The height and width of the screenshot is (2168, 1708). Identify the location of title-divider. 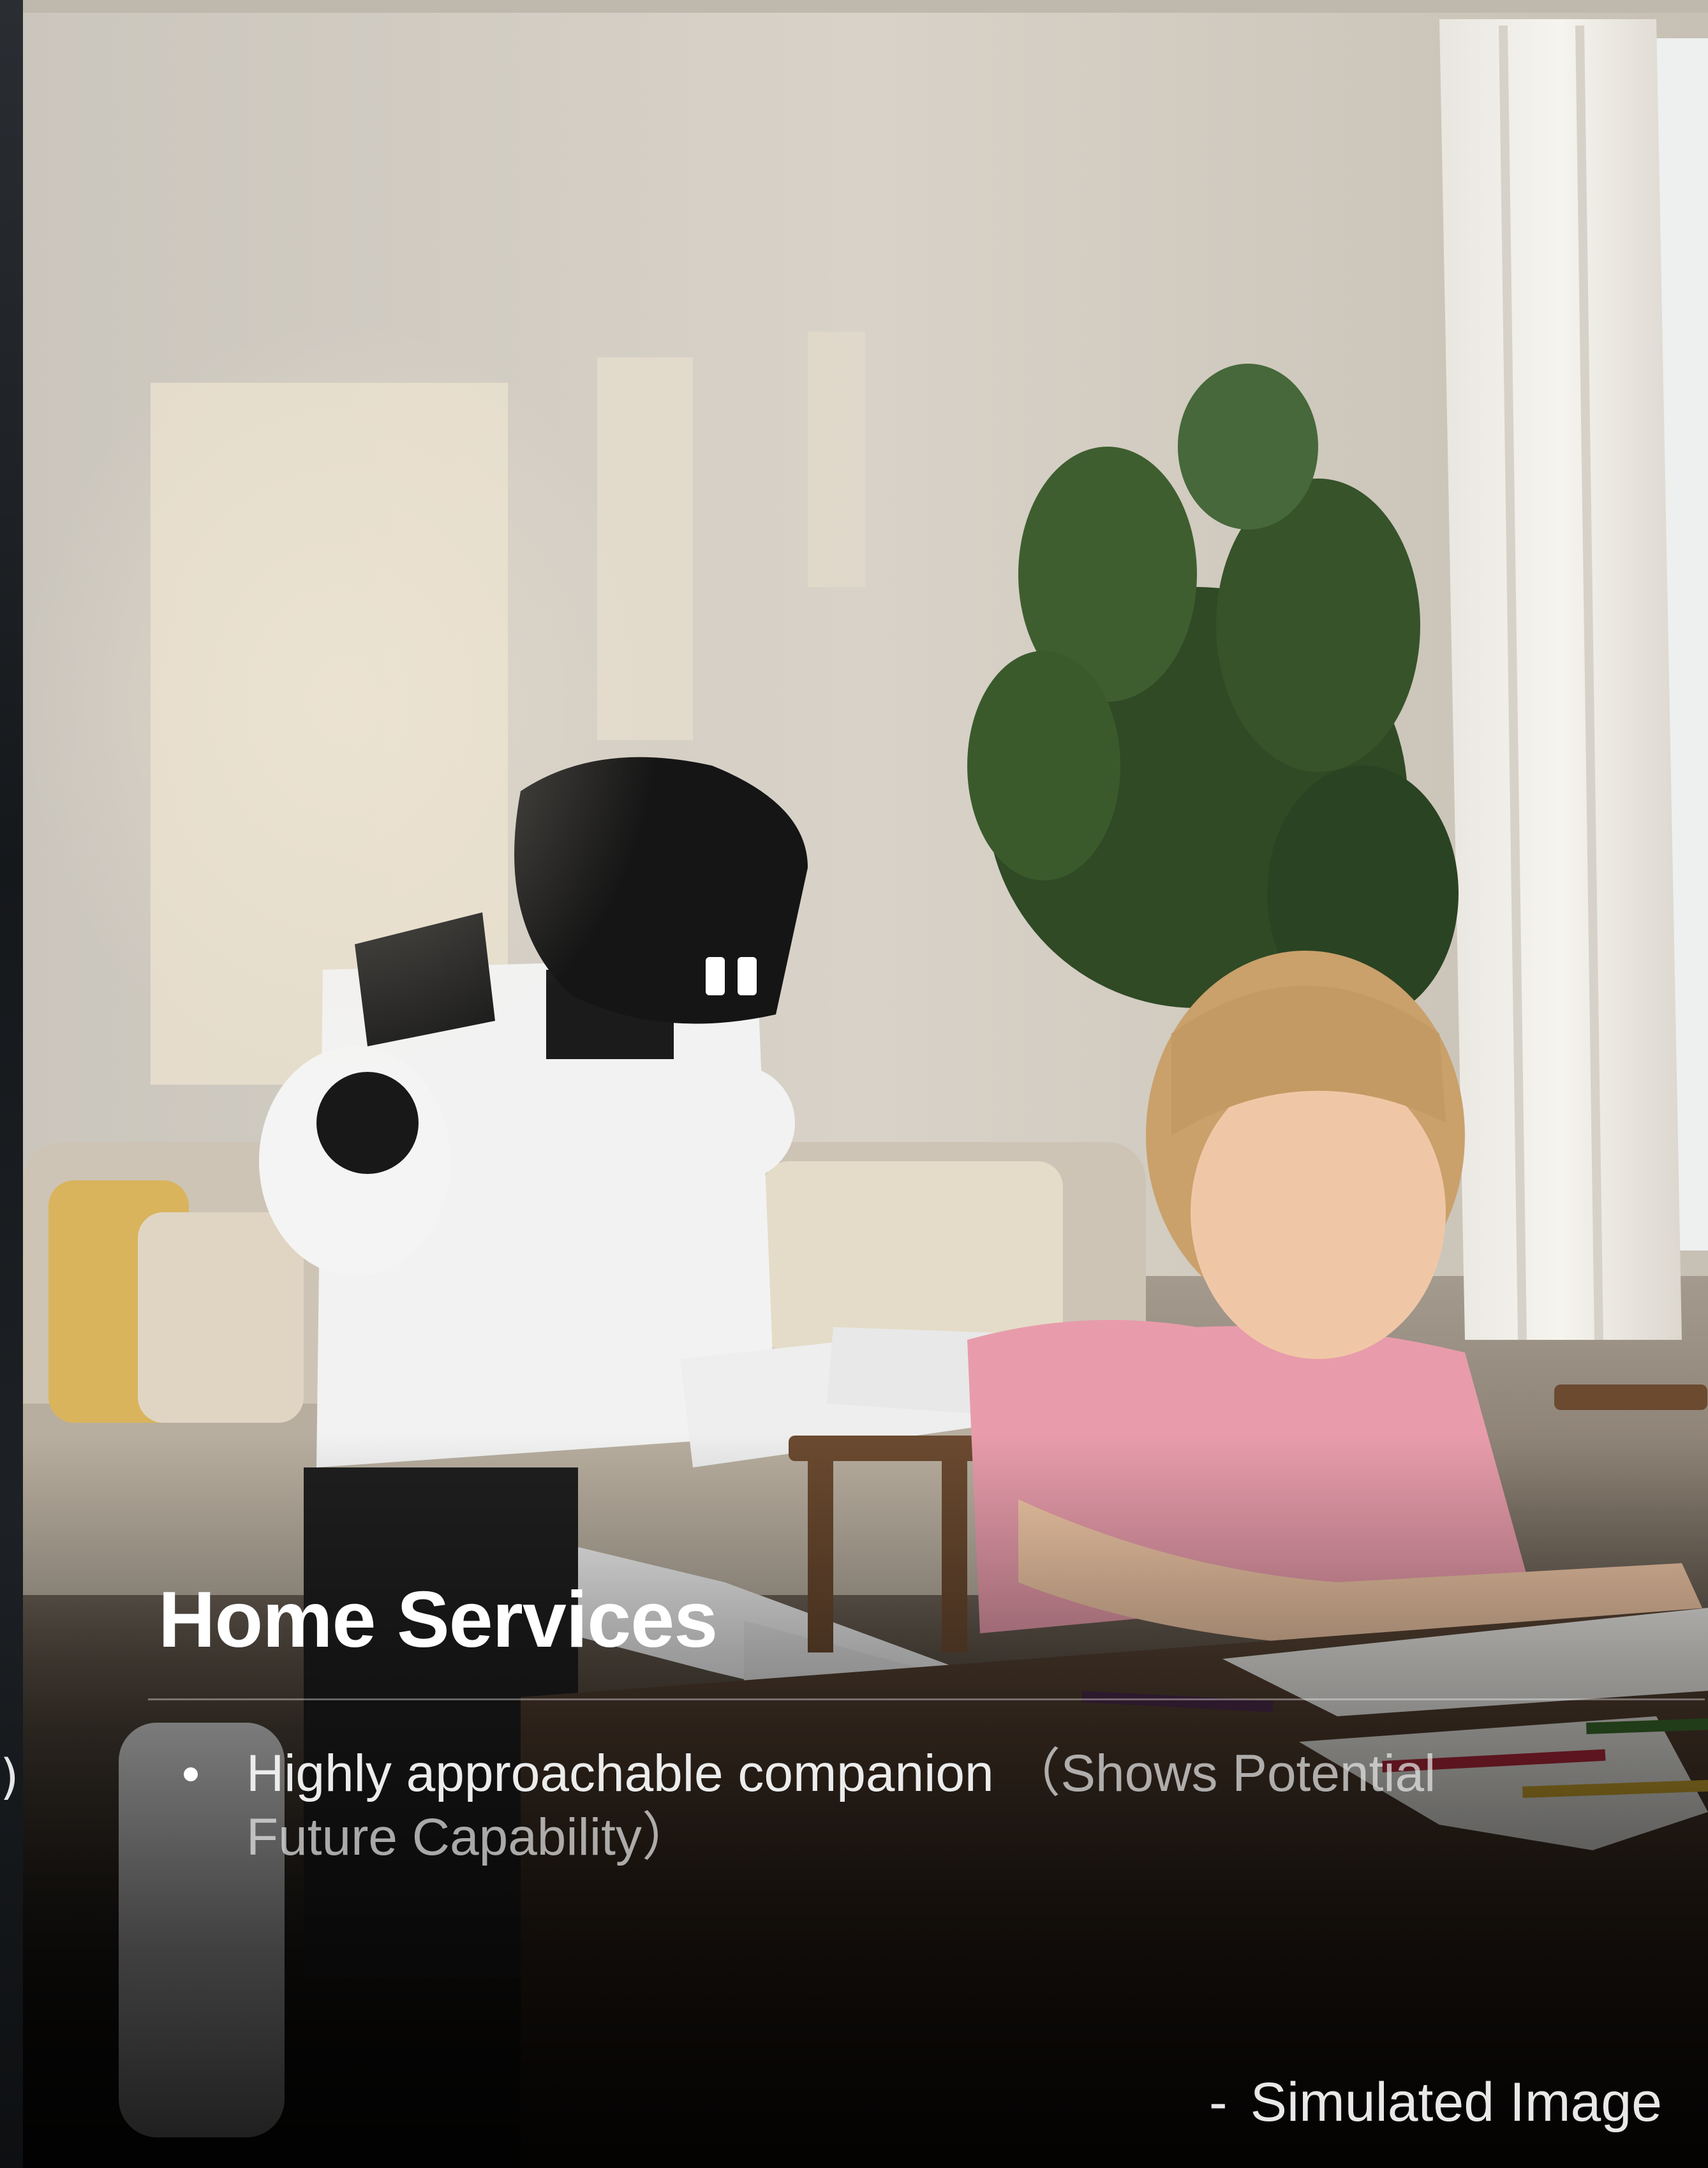
(927, 1699).